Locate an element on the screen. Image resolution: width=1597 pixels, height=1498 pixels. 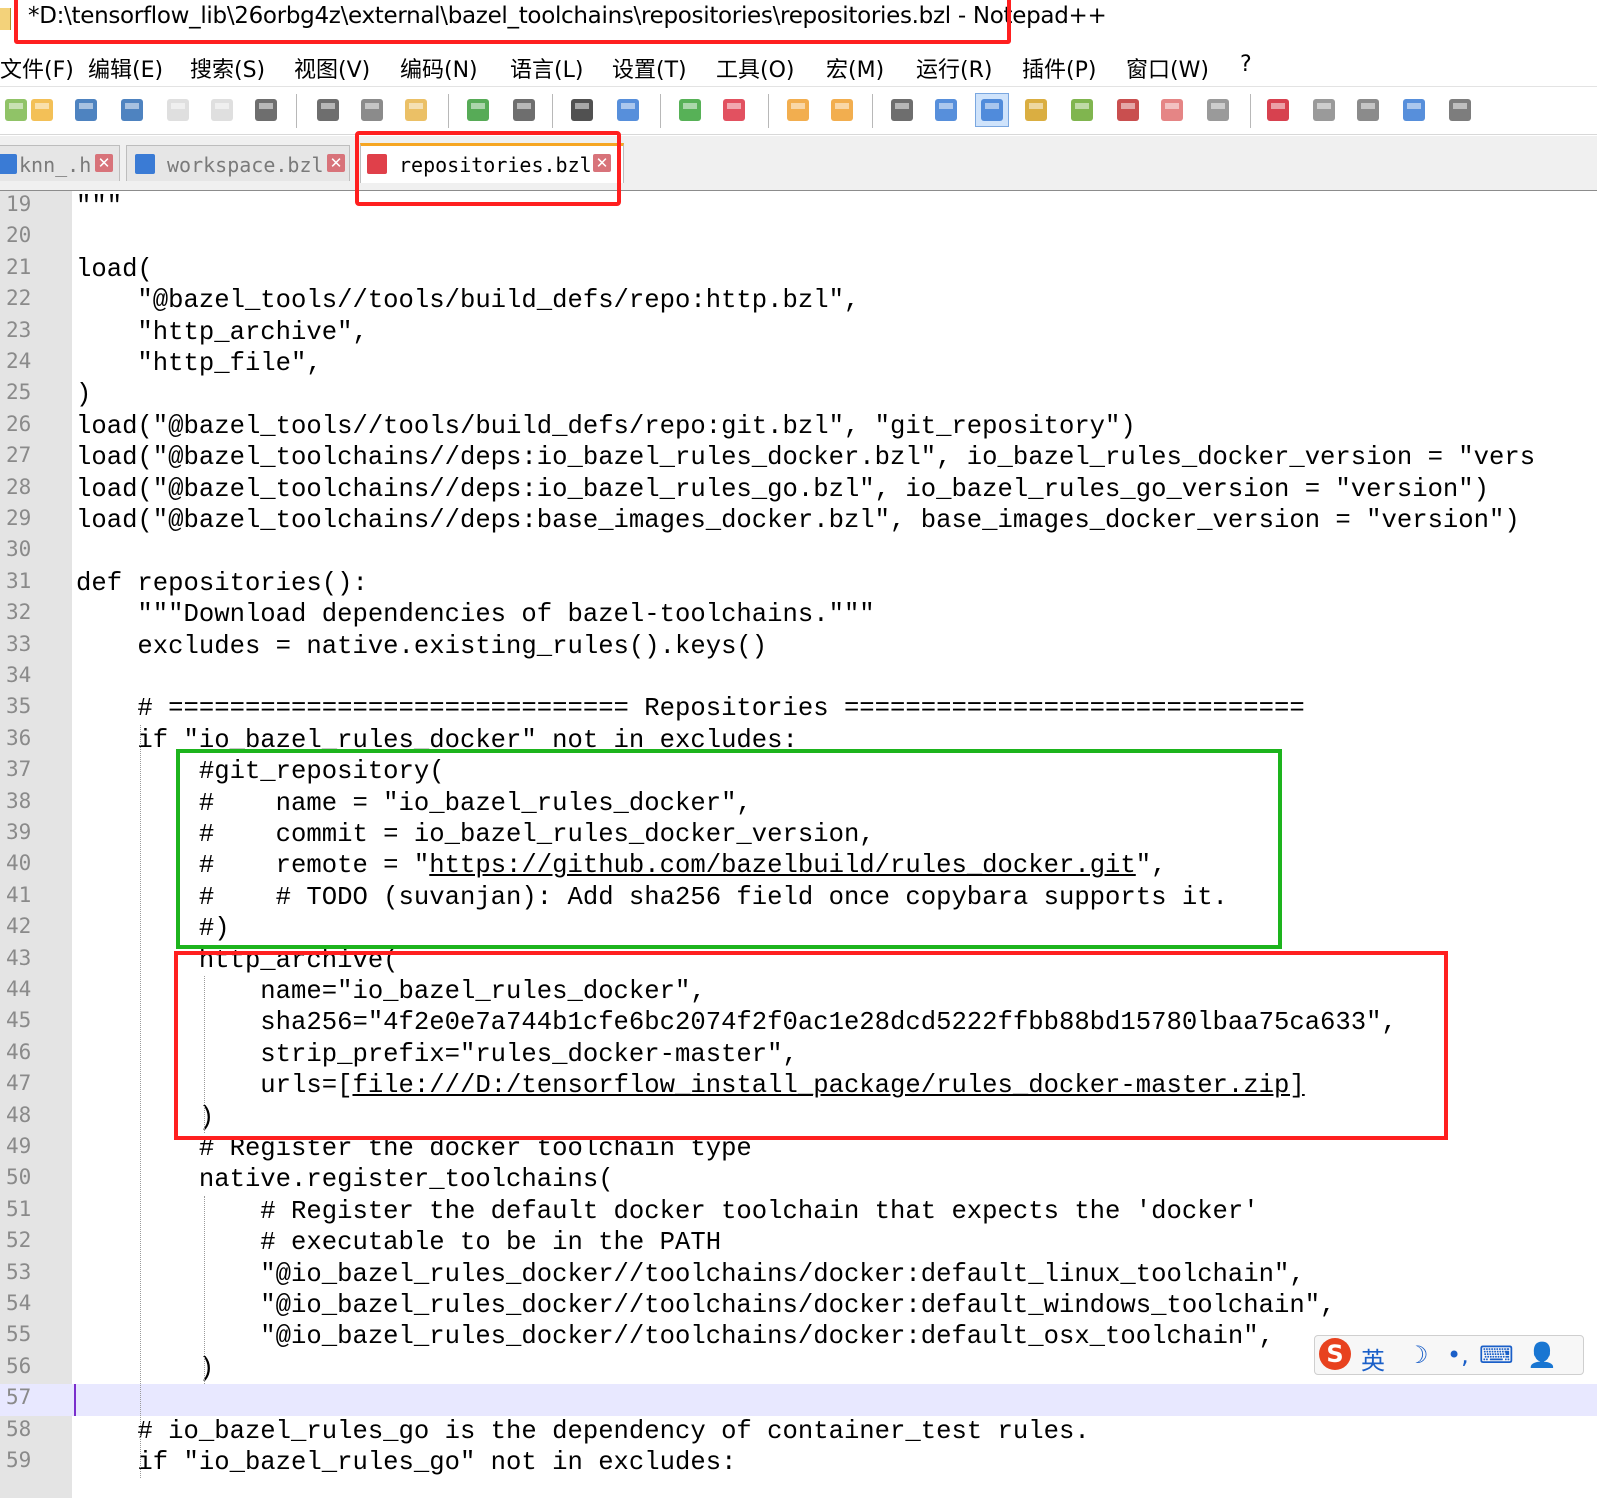
code-line: 31 def repositories(): is located at coordinates (798, 583).